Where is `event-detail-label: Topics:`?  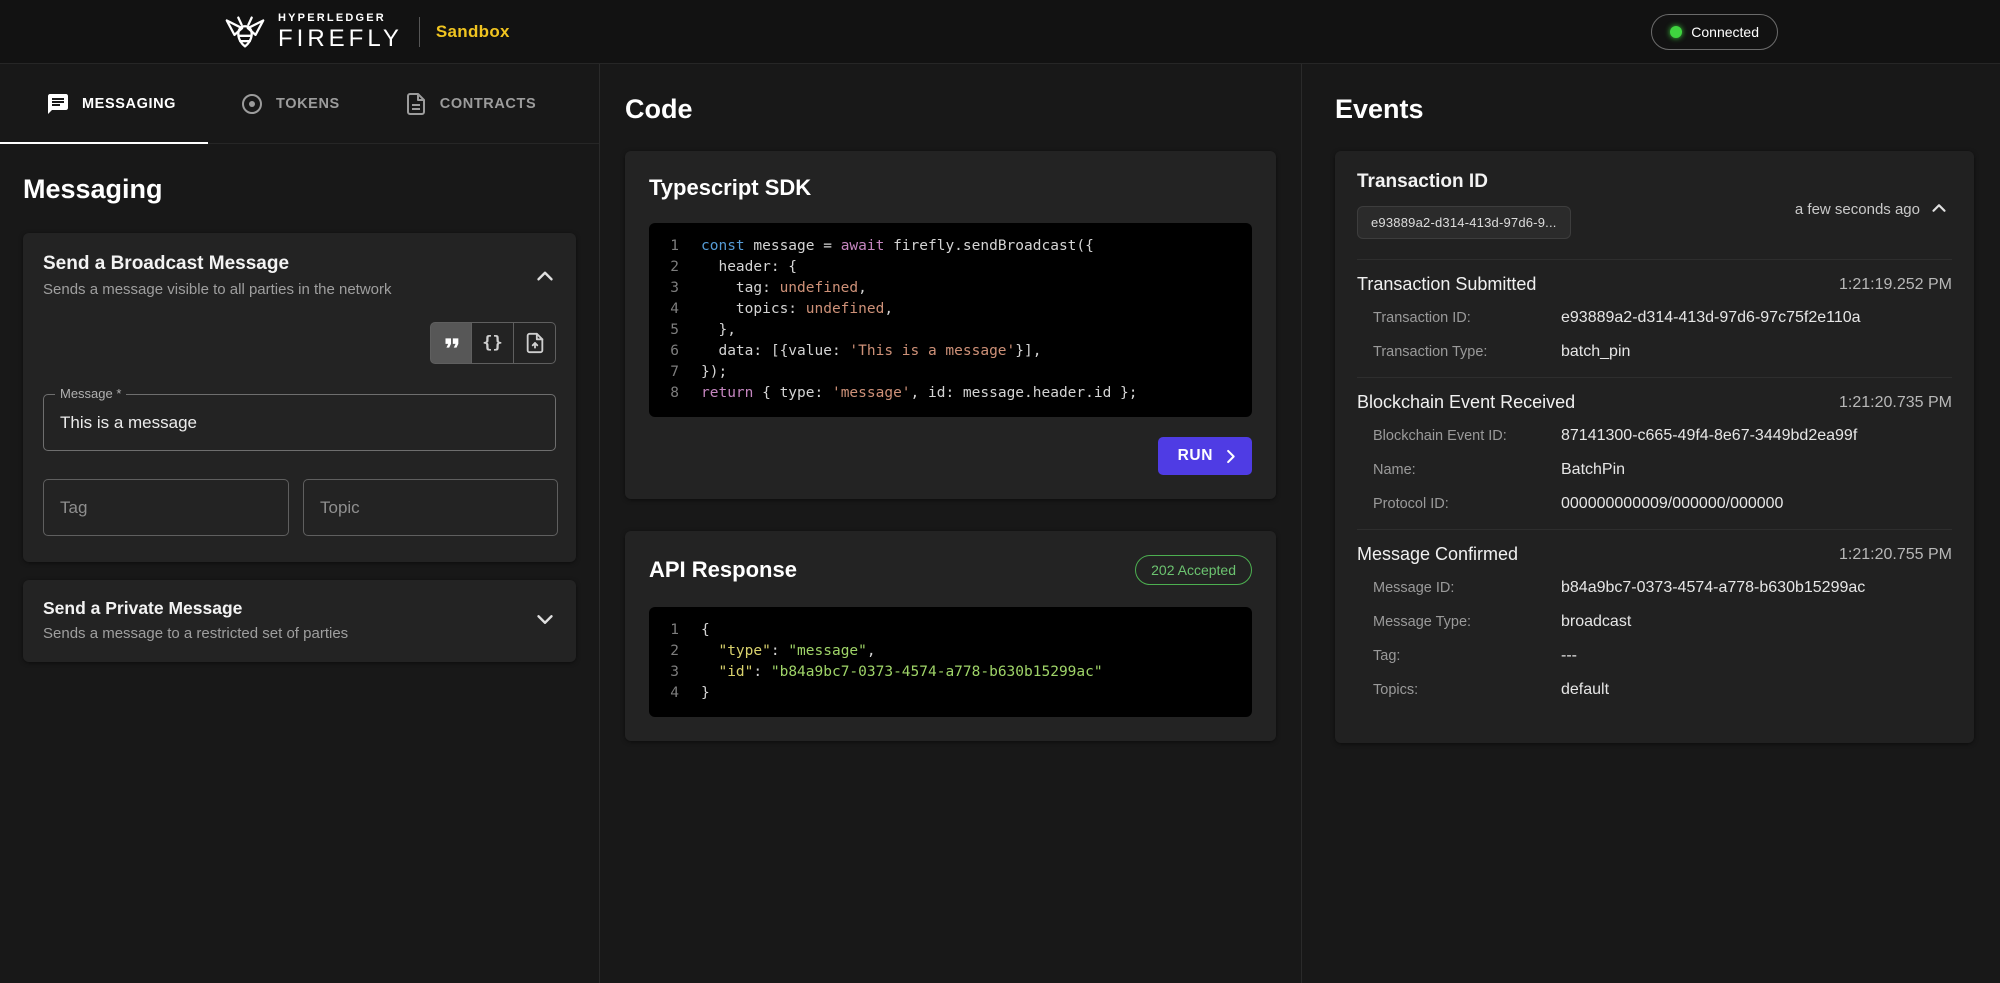
event-detail-label: Topics: is located at coordinates (1396, 690).